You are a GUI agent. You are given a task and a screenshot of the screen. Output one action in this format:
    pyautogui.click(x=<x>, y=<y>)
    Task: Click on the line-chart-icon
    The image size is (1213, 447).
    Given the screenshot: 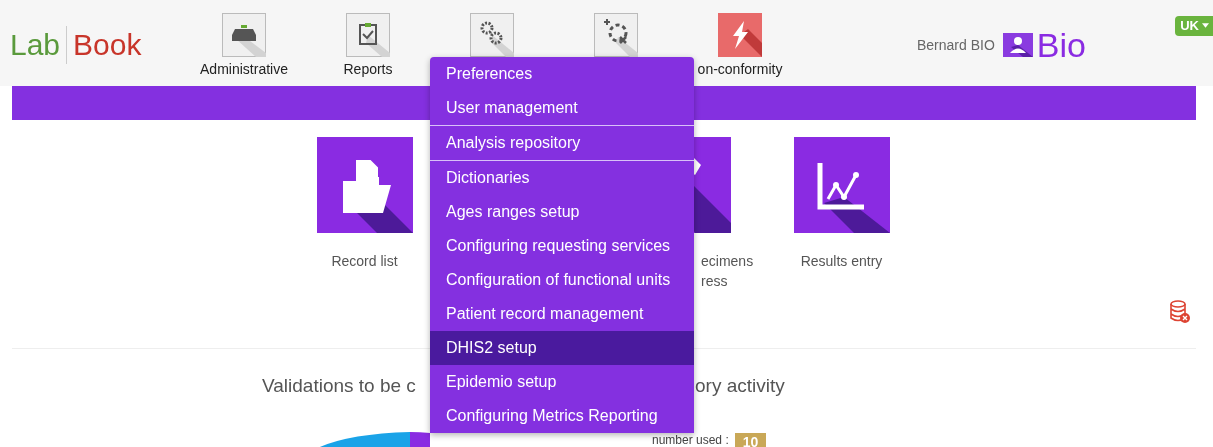 What is the action you would take?
    pyautogui.click(x=841, y=185)
    